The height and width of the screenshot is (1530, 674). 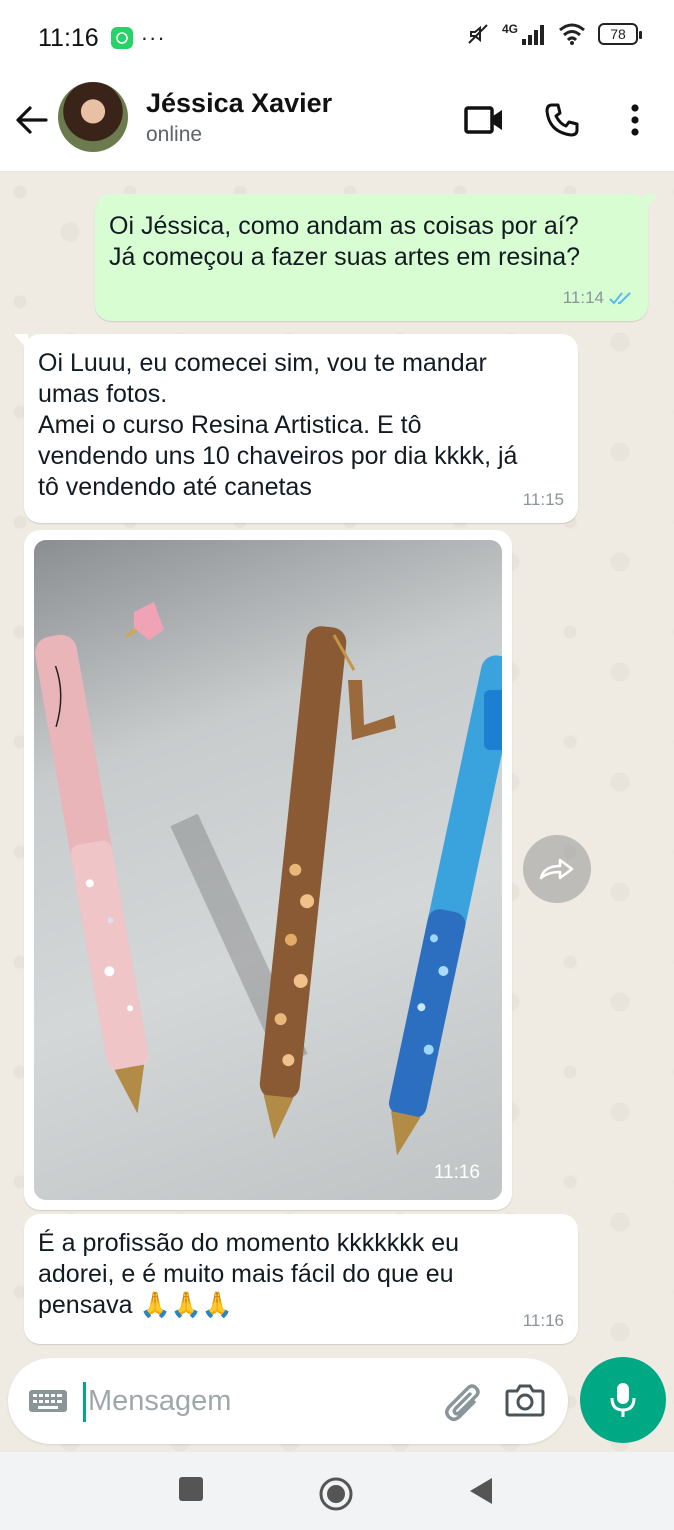 I want to click on mute-icon, so click(x=478, y=34).